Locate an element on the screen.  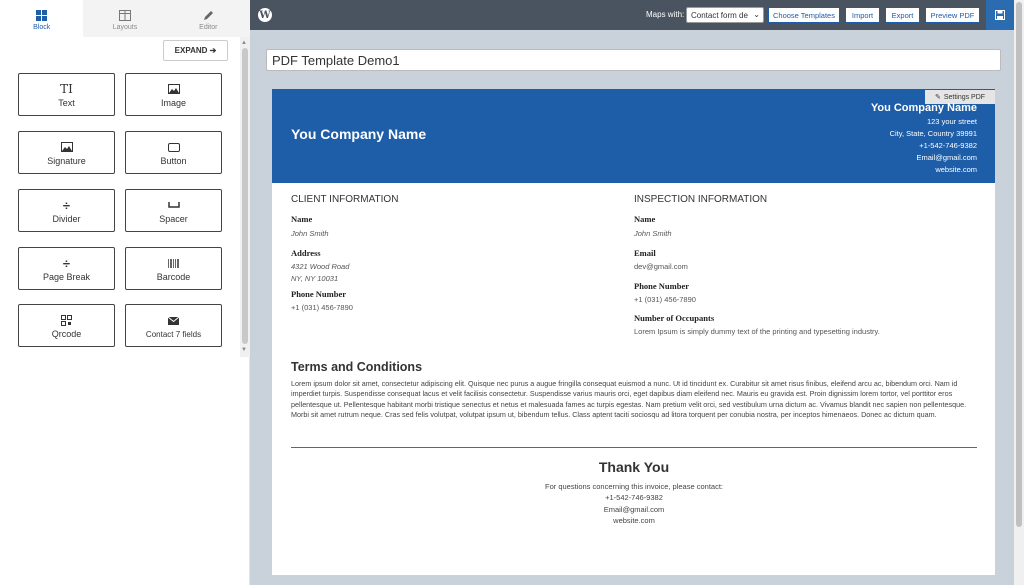
block-signature: Signature is located at coordinates (66, 152).